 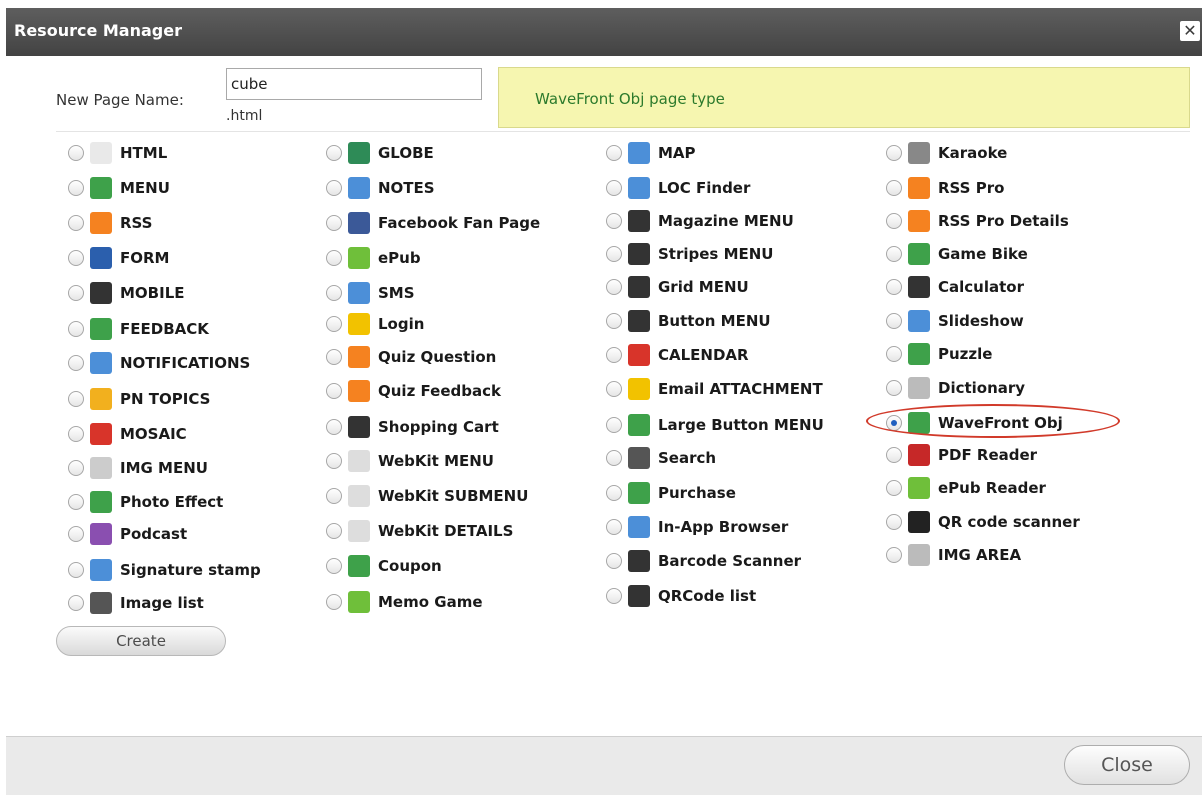 What do you see at coordinates (370, 293) in the screenshot?
I see `page-type-option: SMS` at bounding box center [370, 293].